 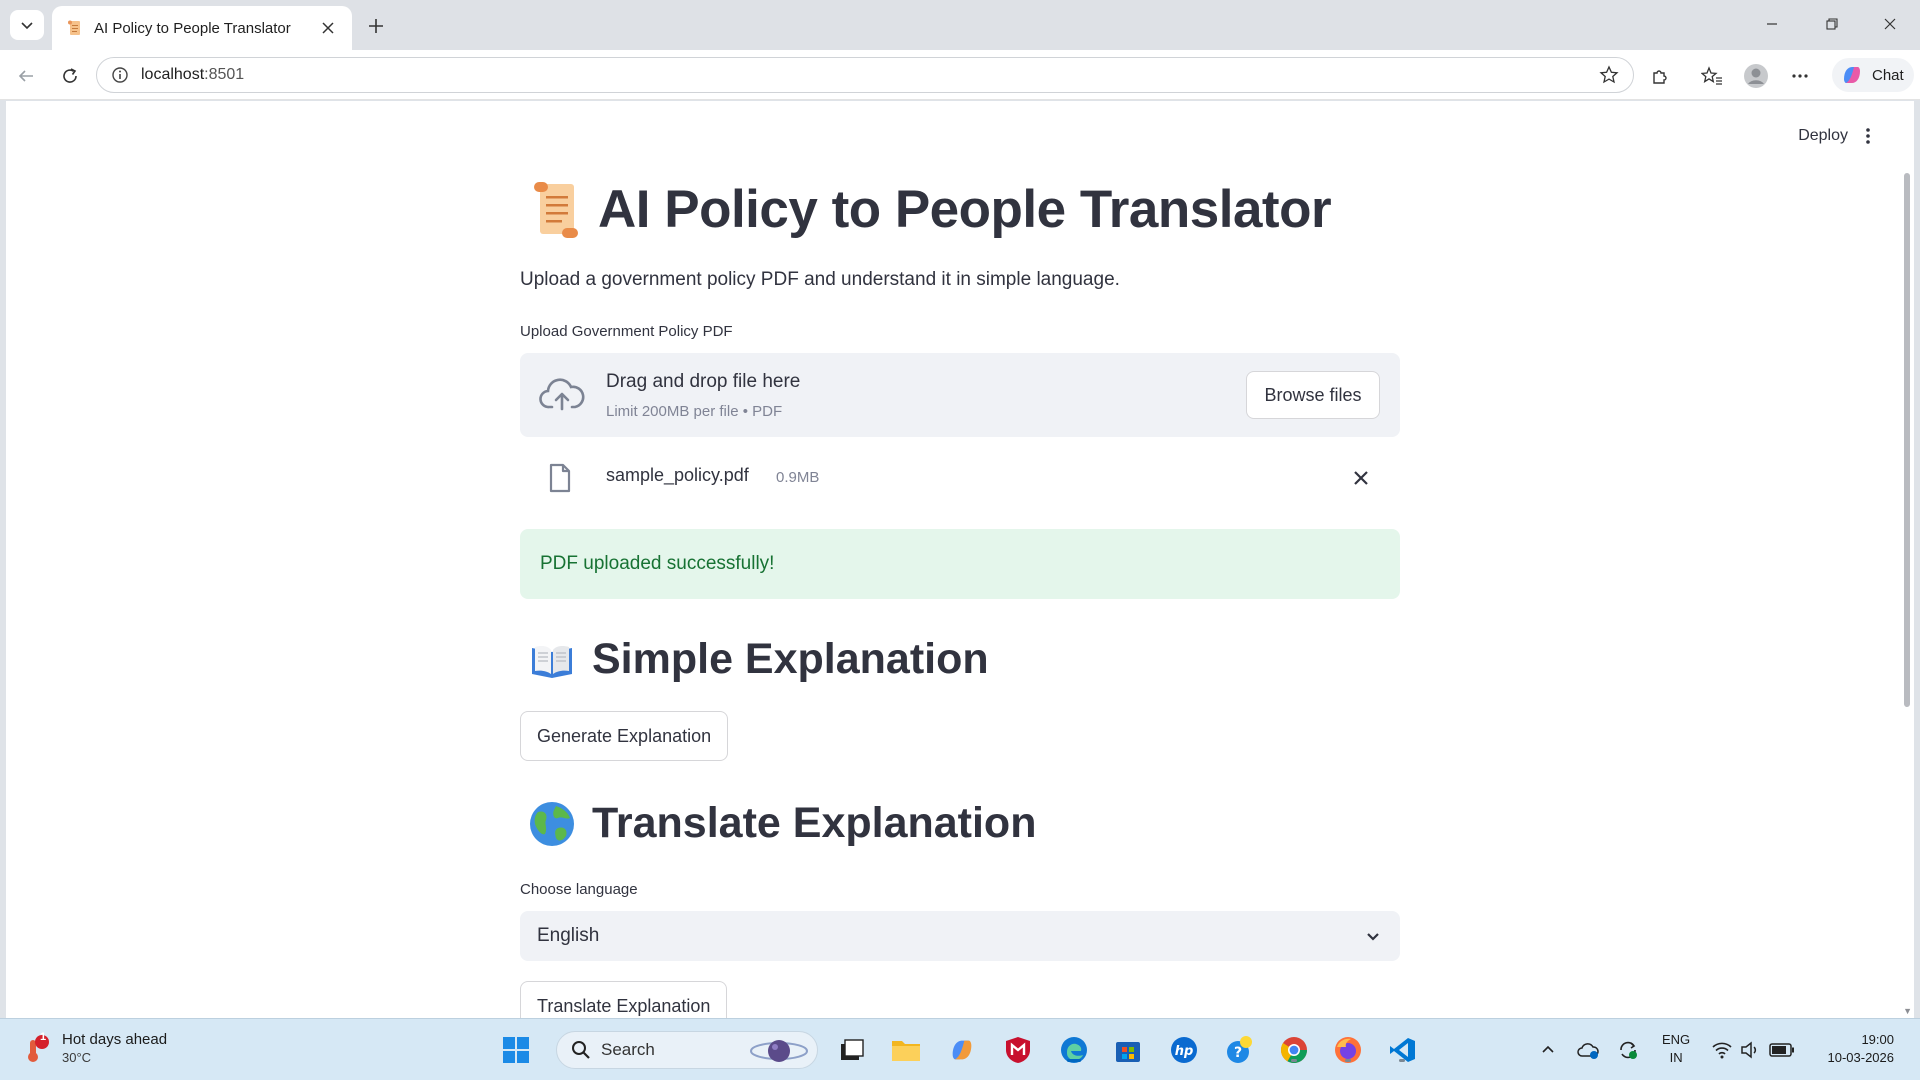 I want to click on hp-logo-icon: hp, so click(x=1184, y=1050).